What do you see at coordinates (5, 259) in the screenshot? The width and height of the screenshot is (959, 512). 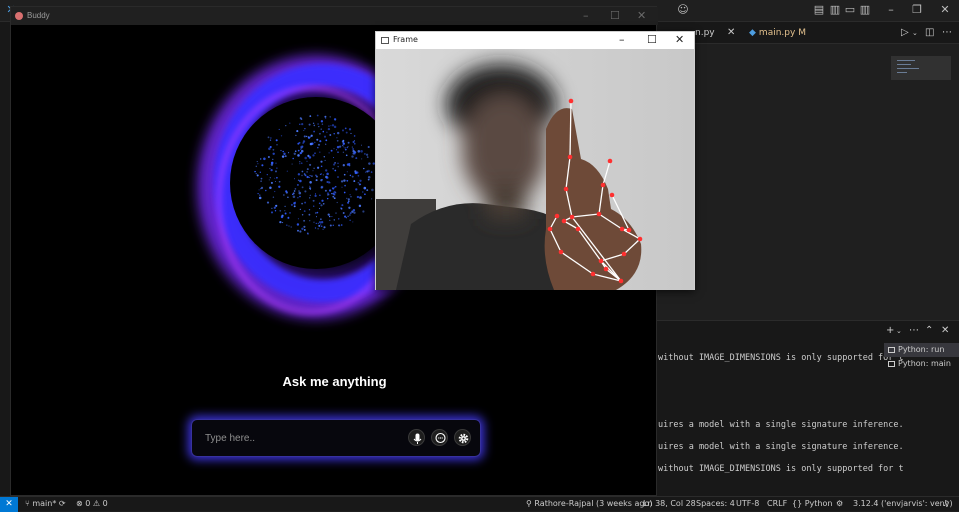 I see `activity-bar` at bounding box center [5, 259].